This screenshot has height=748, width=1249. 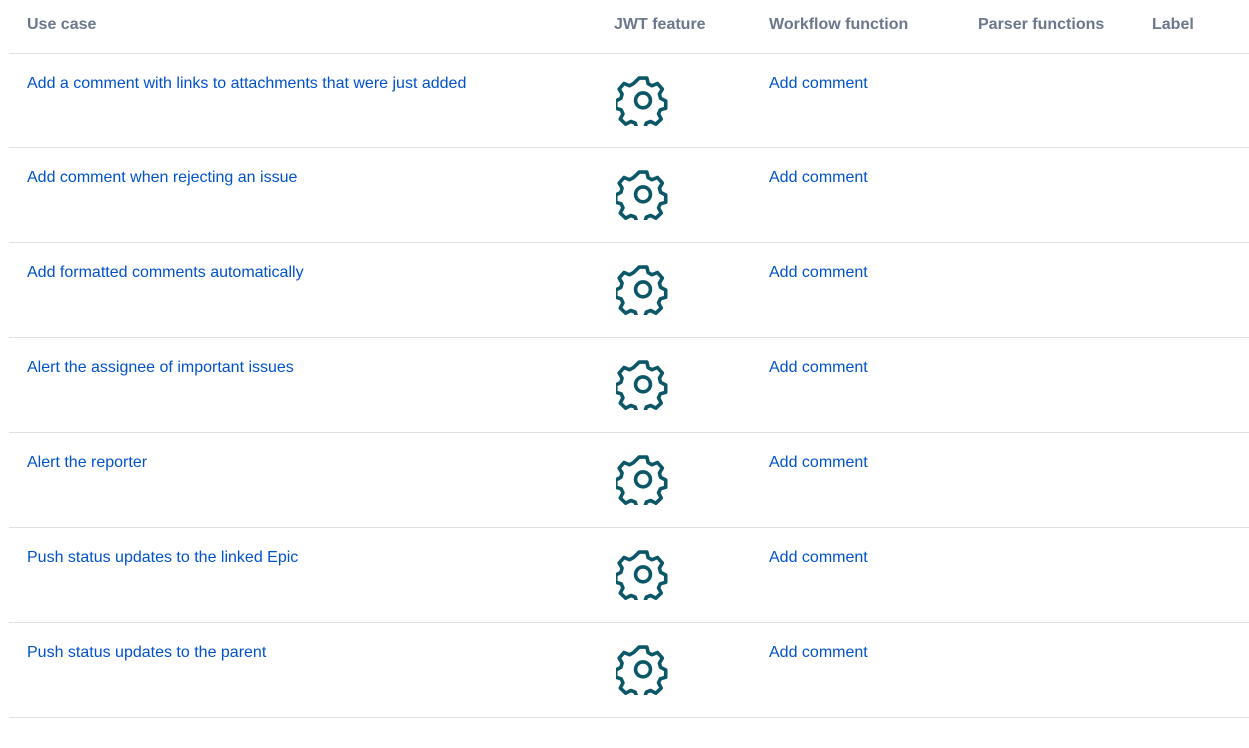 What do you see at coordinates (302, 385) in the screenshot?
I see `use-case-cell: Alert the assignee of important issues` at bounding box center [302, 385].